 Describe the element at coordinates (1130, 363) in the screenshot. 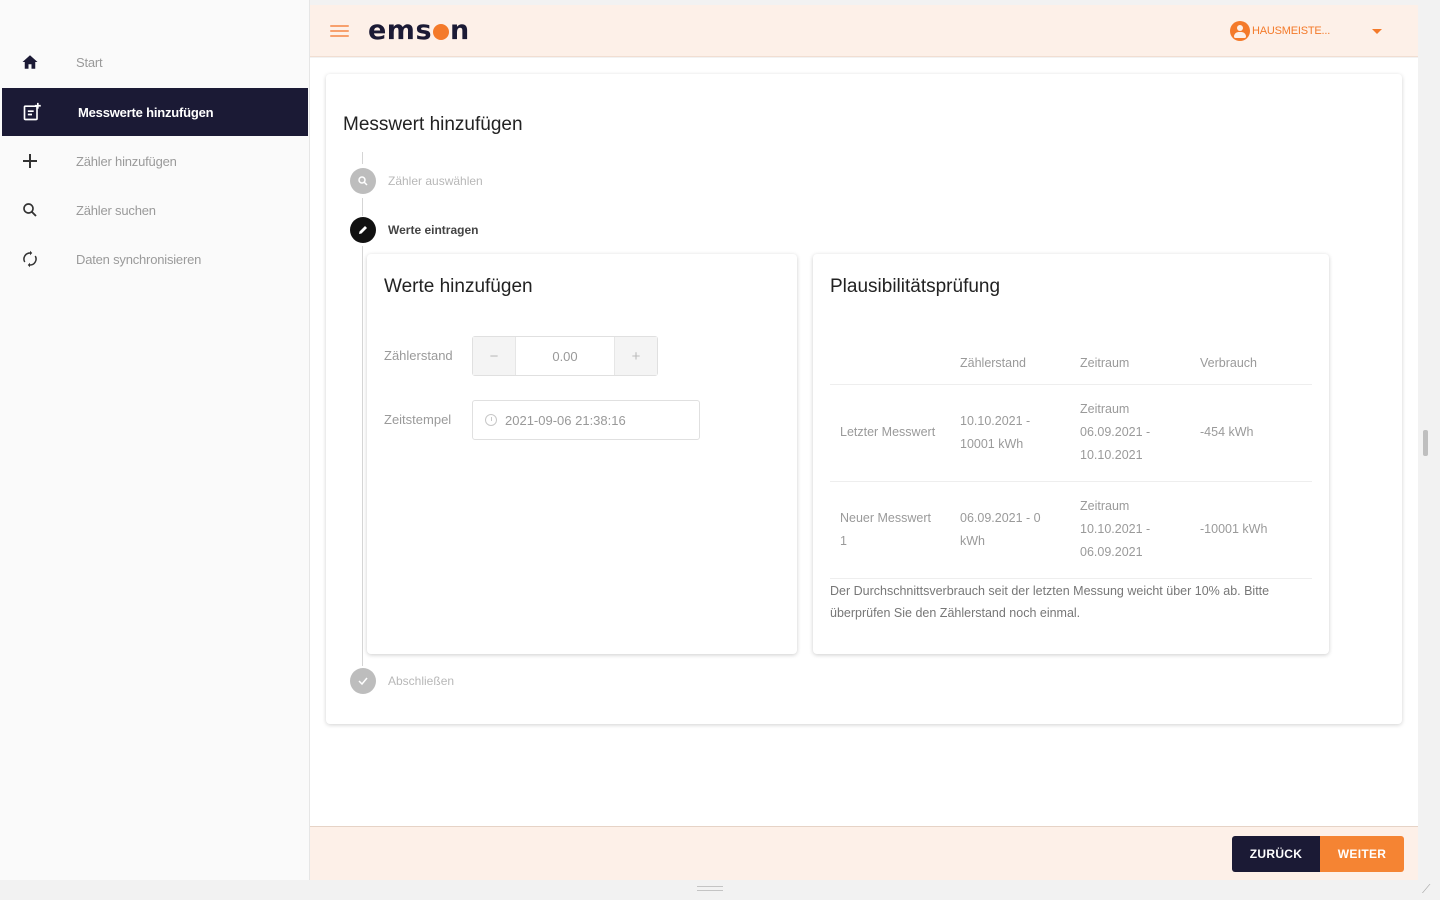

I see `column-header: Zeitraum` at that location.